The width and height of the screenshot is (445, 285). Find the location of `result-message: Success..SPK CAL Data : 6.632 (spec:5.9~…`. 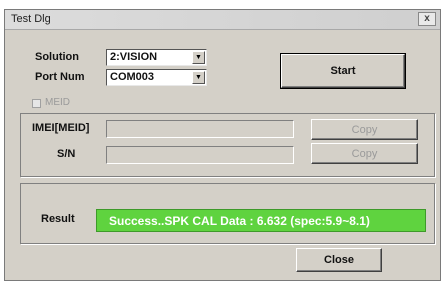

result-message: Success..SPK CAL Data : 6.632 (spec:5.9~… is located at coordinates (239, 221).